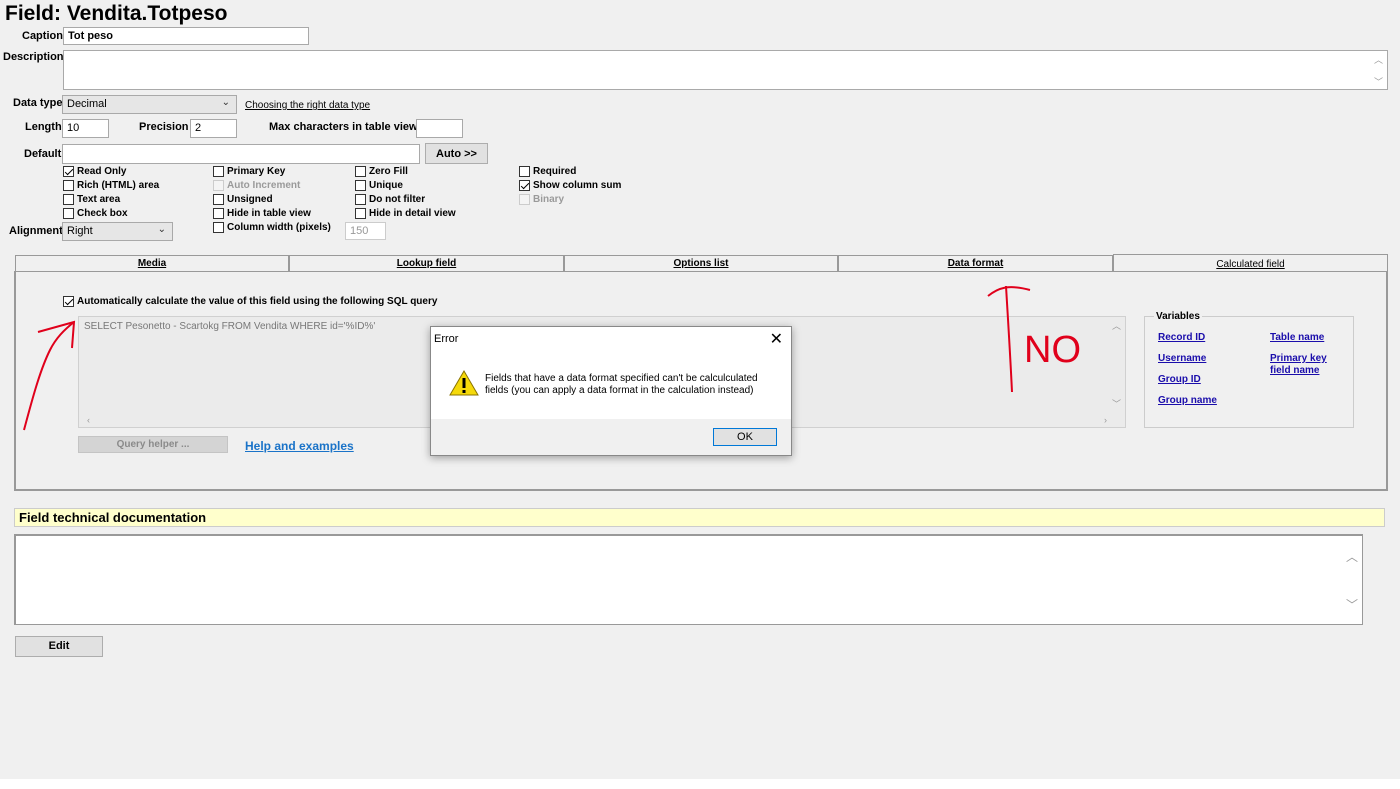 The height and width of the screenshot is (789, 1400). What do you see at coordinates (688, 579) in the screenshot?
I see `doc-textarea: ︿ ﹀` at bounding box center [688, 579].